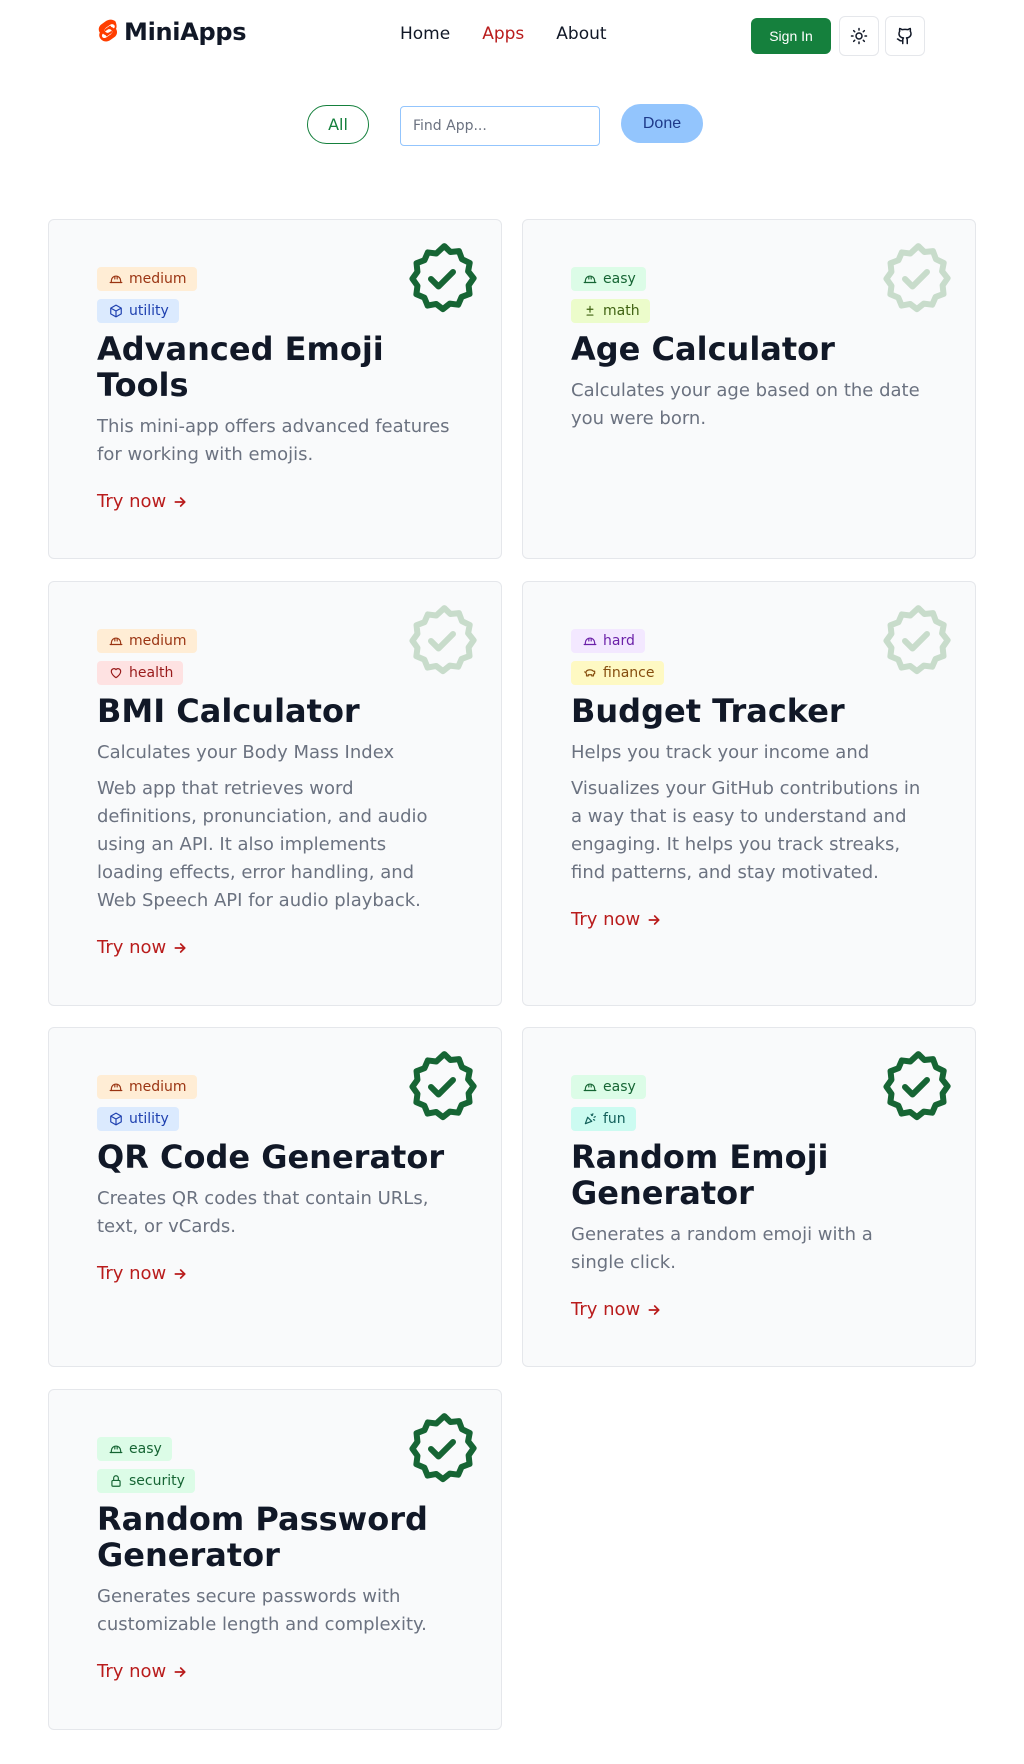 This screenshot has width=1024, height=1764. Describe the element at coordinates (621, 311) in the screenshot. I see `category-label: math` at that location.